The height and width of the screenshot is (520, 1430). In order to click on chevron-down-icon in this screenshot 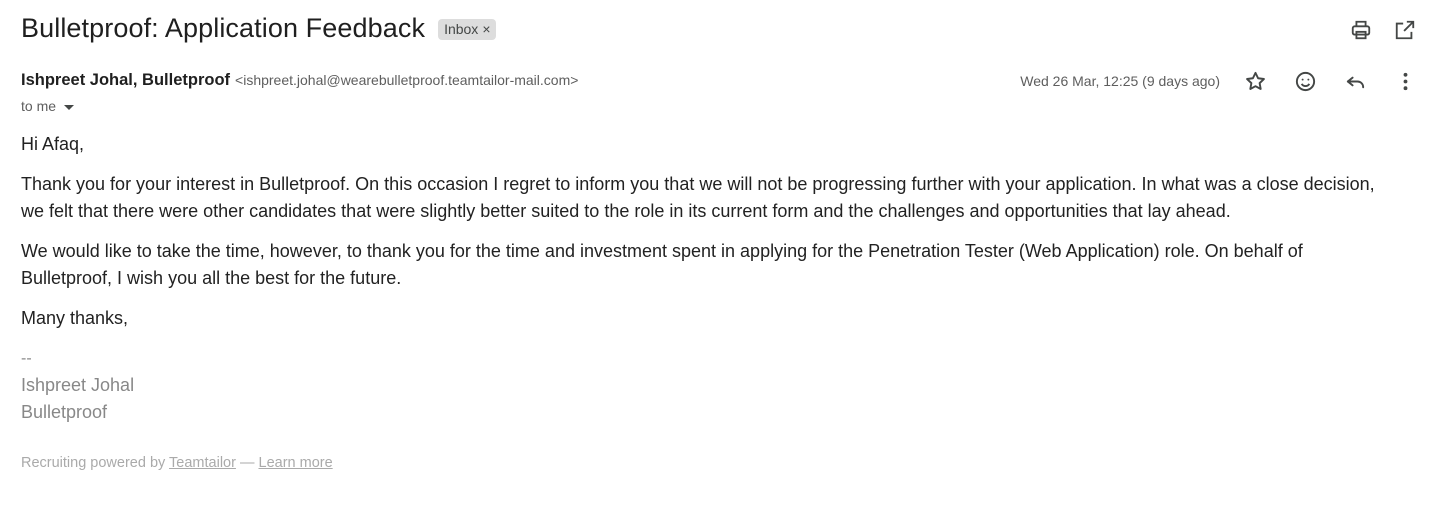, I will do `click(69, 107)`.